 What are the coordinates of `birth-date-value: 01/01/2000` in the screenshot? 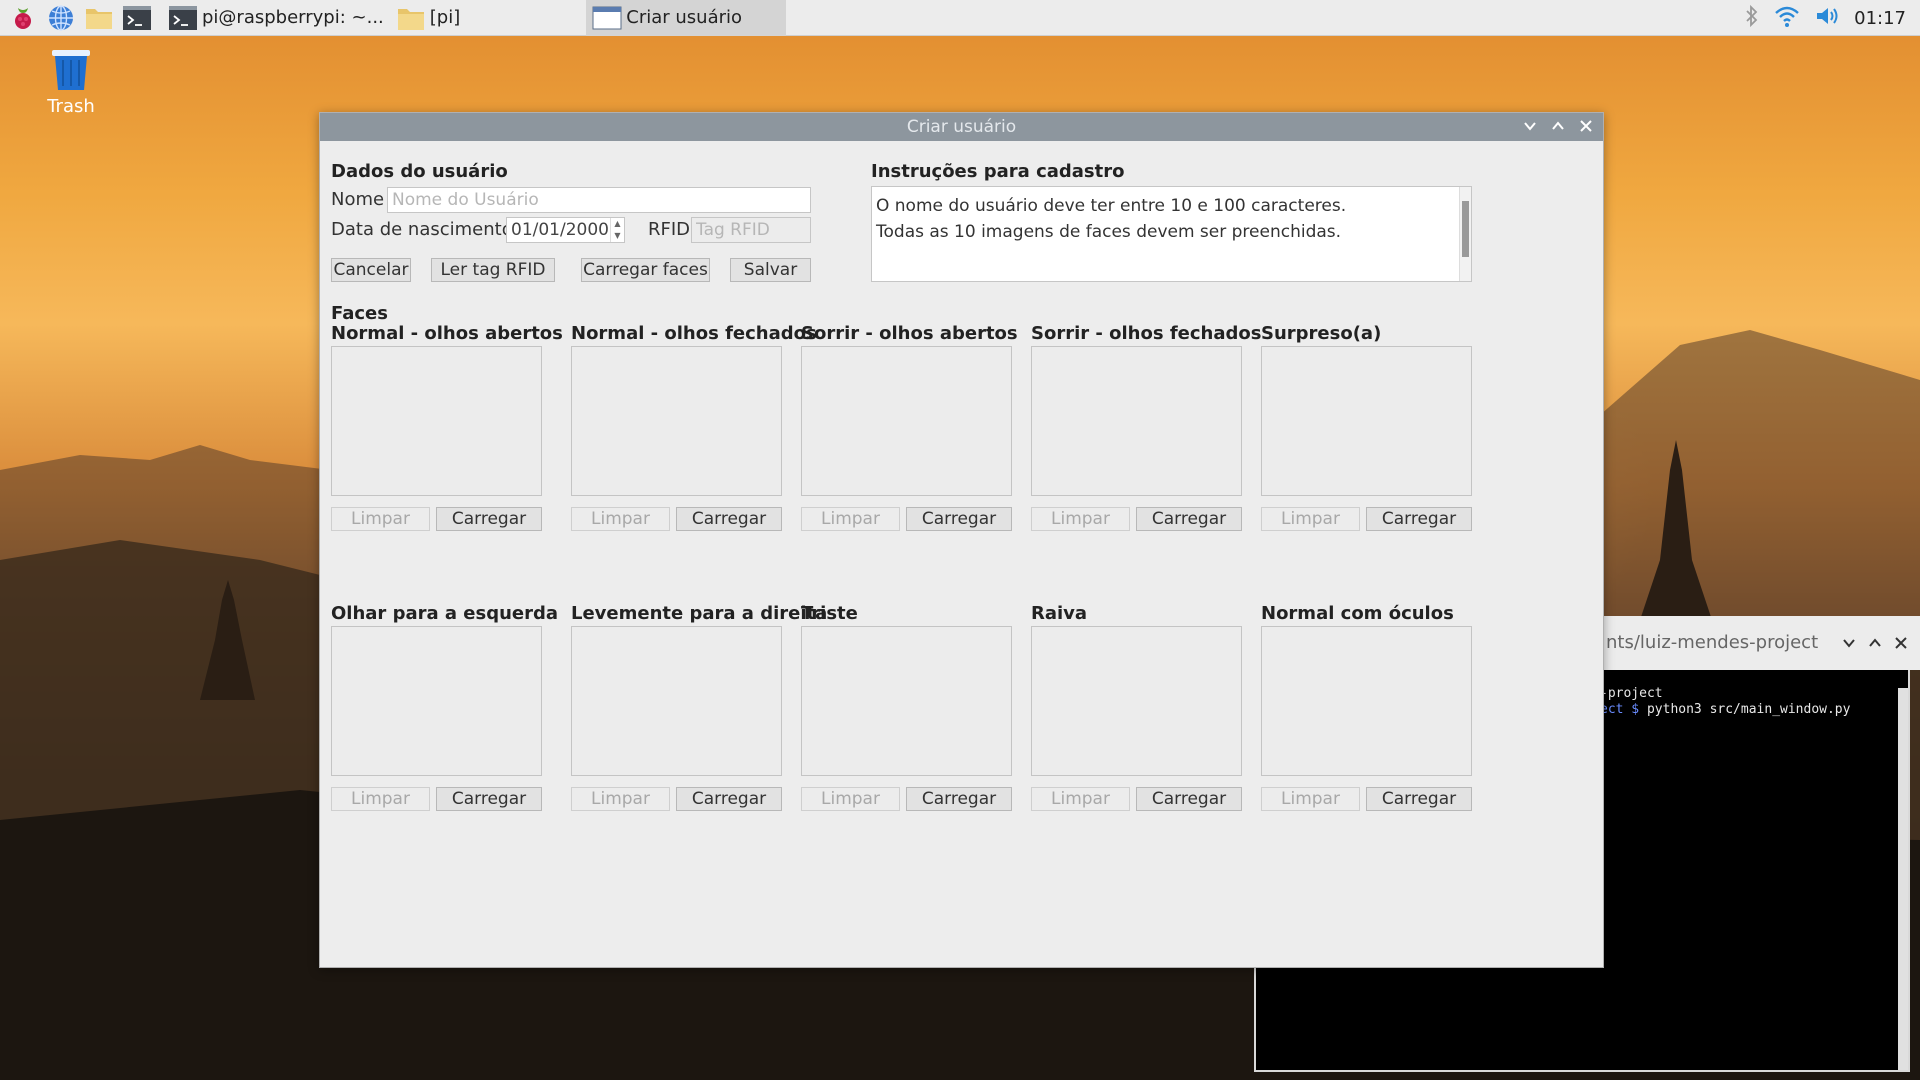 It's located at (560, 230).